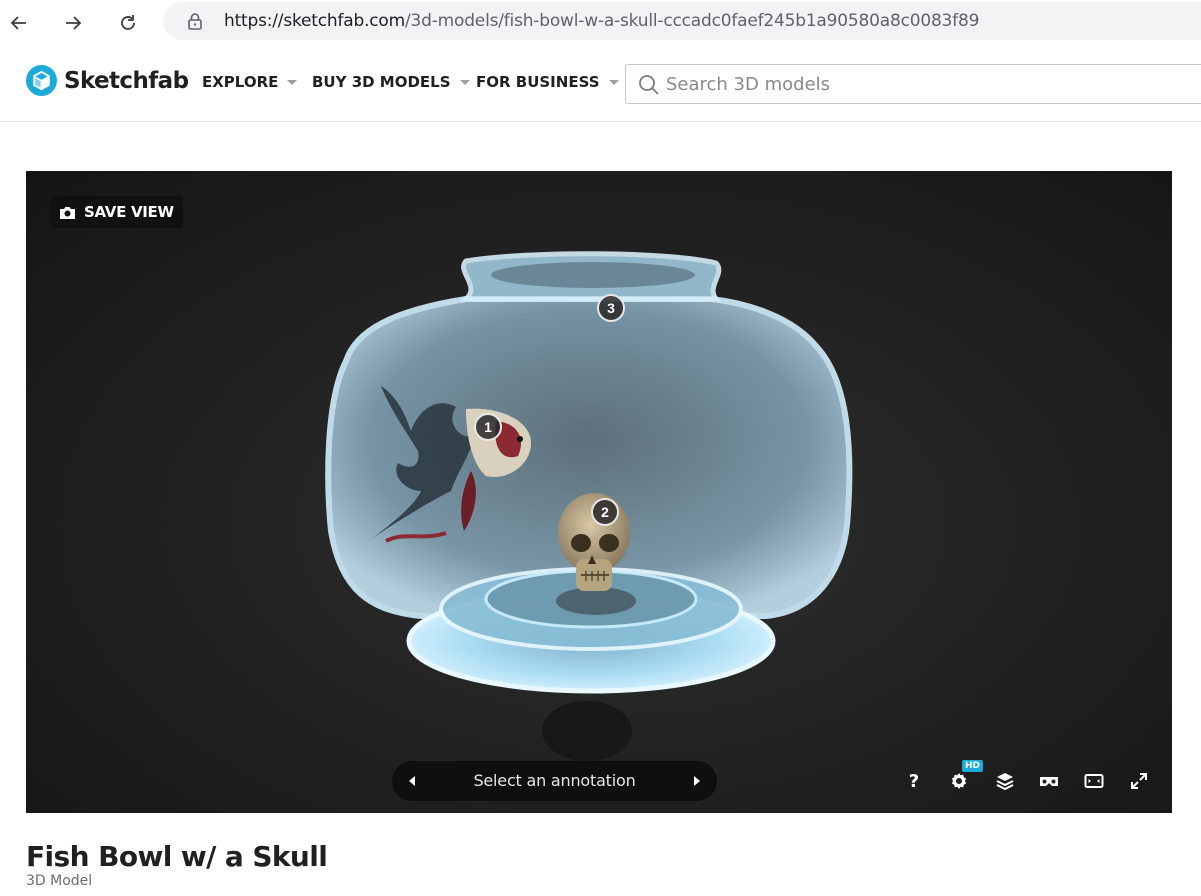 The image size is (1201, 896). I want to click on camera-icon, so click(67, 212).